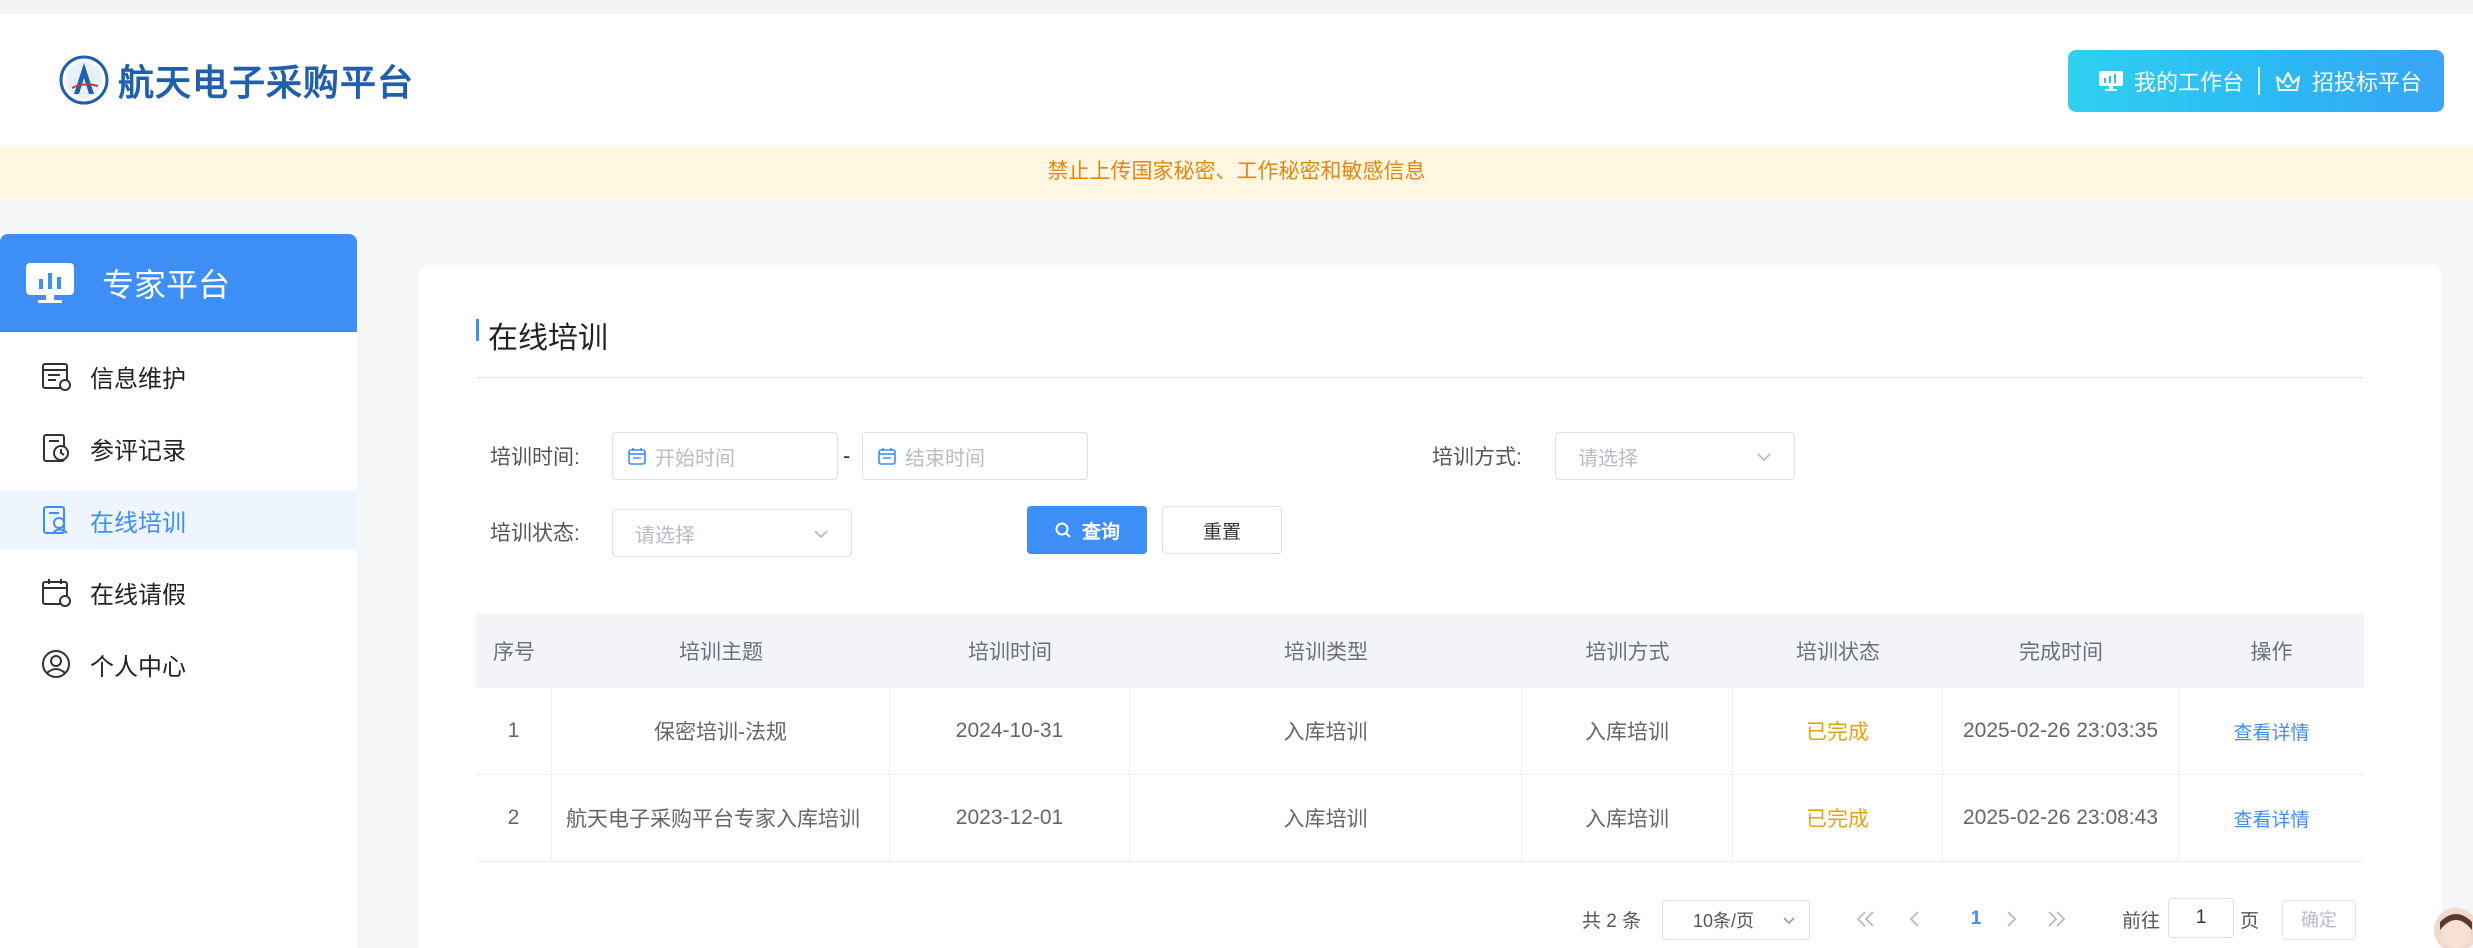  I want to click on assistant-avatar, so click(2453, 928).